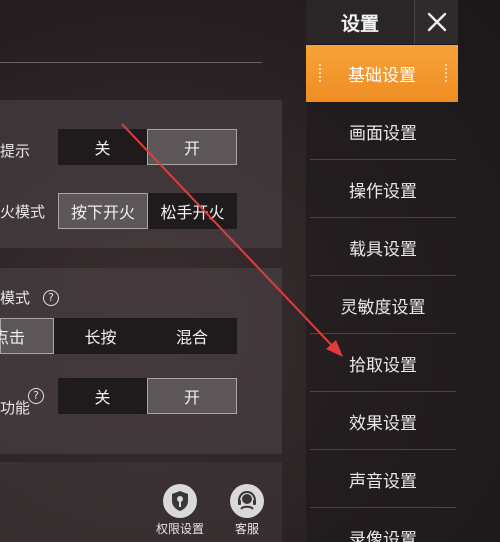 This screenshot has width=500, height=542. Describe the element at coordinates (383, 479) in the screenshot. I see `menu-item-sound: 声音设置` at that location.